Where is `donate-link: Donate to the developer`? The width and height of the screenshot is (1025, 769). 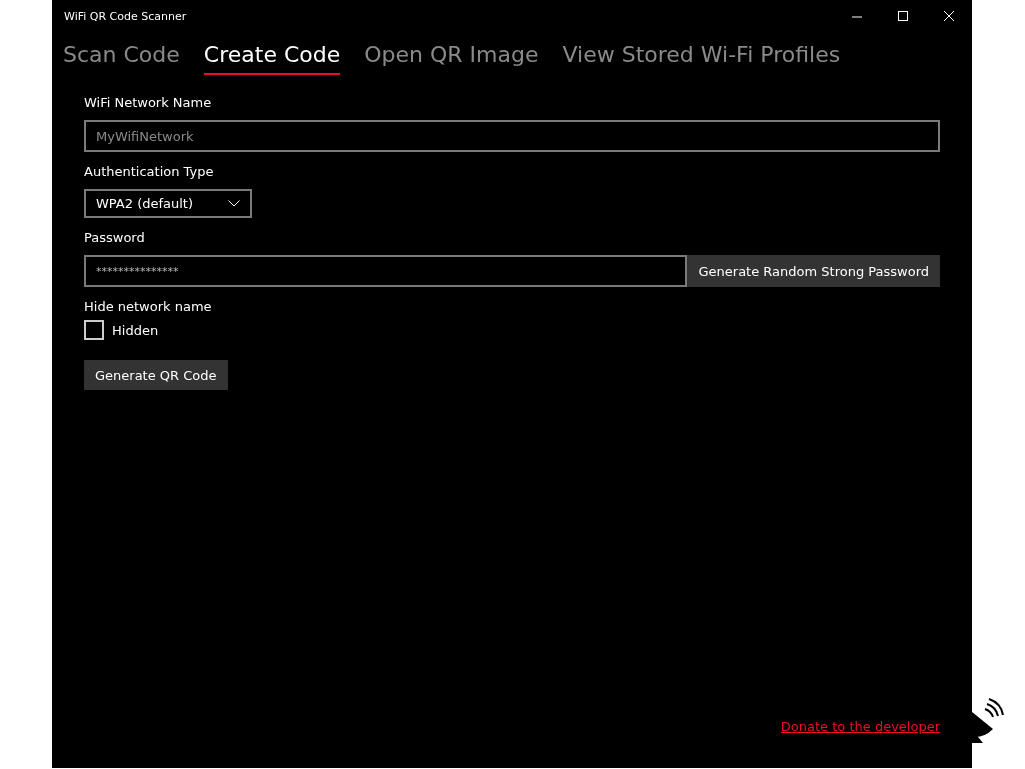
donate-link: Donate to the developer is located at coordinates (860, 726).